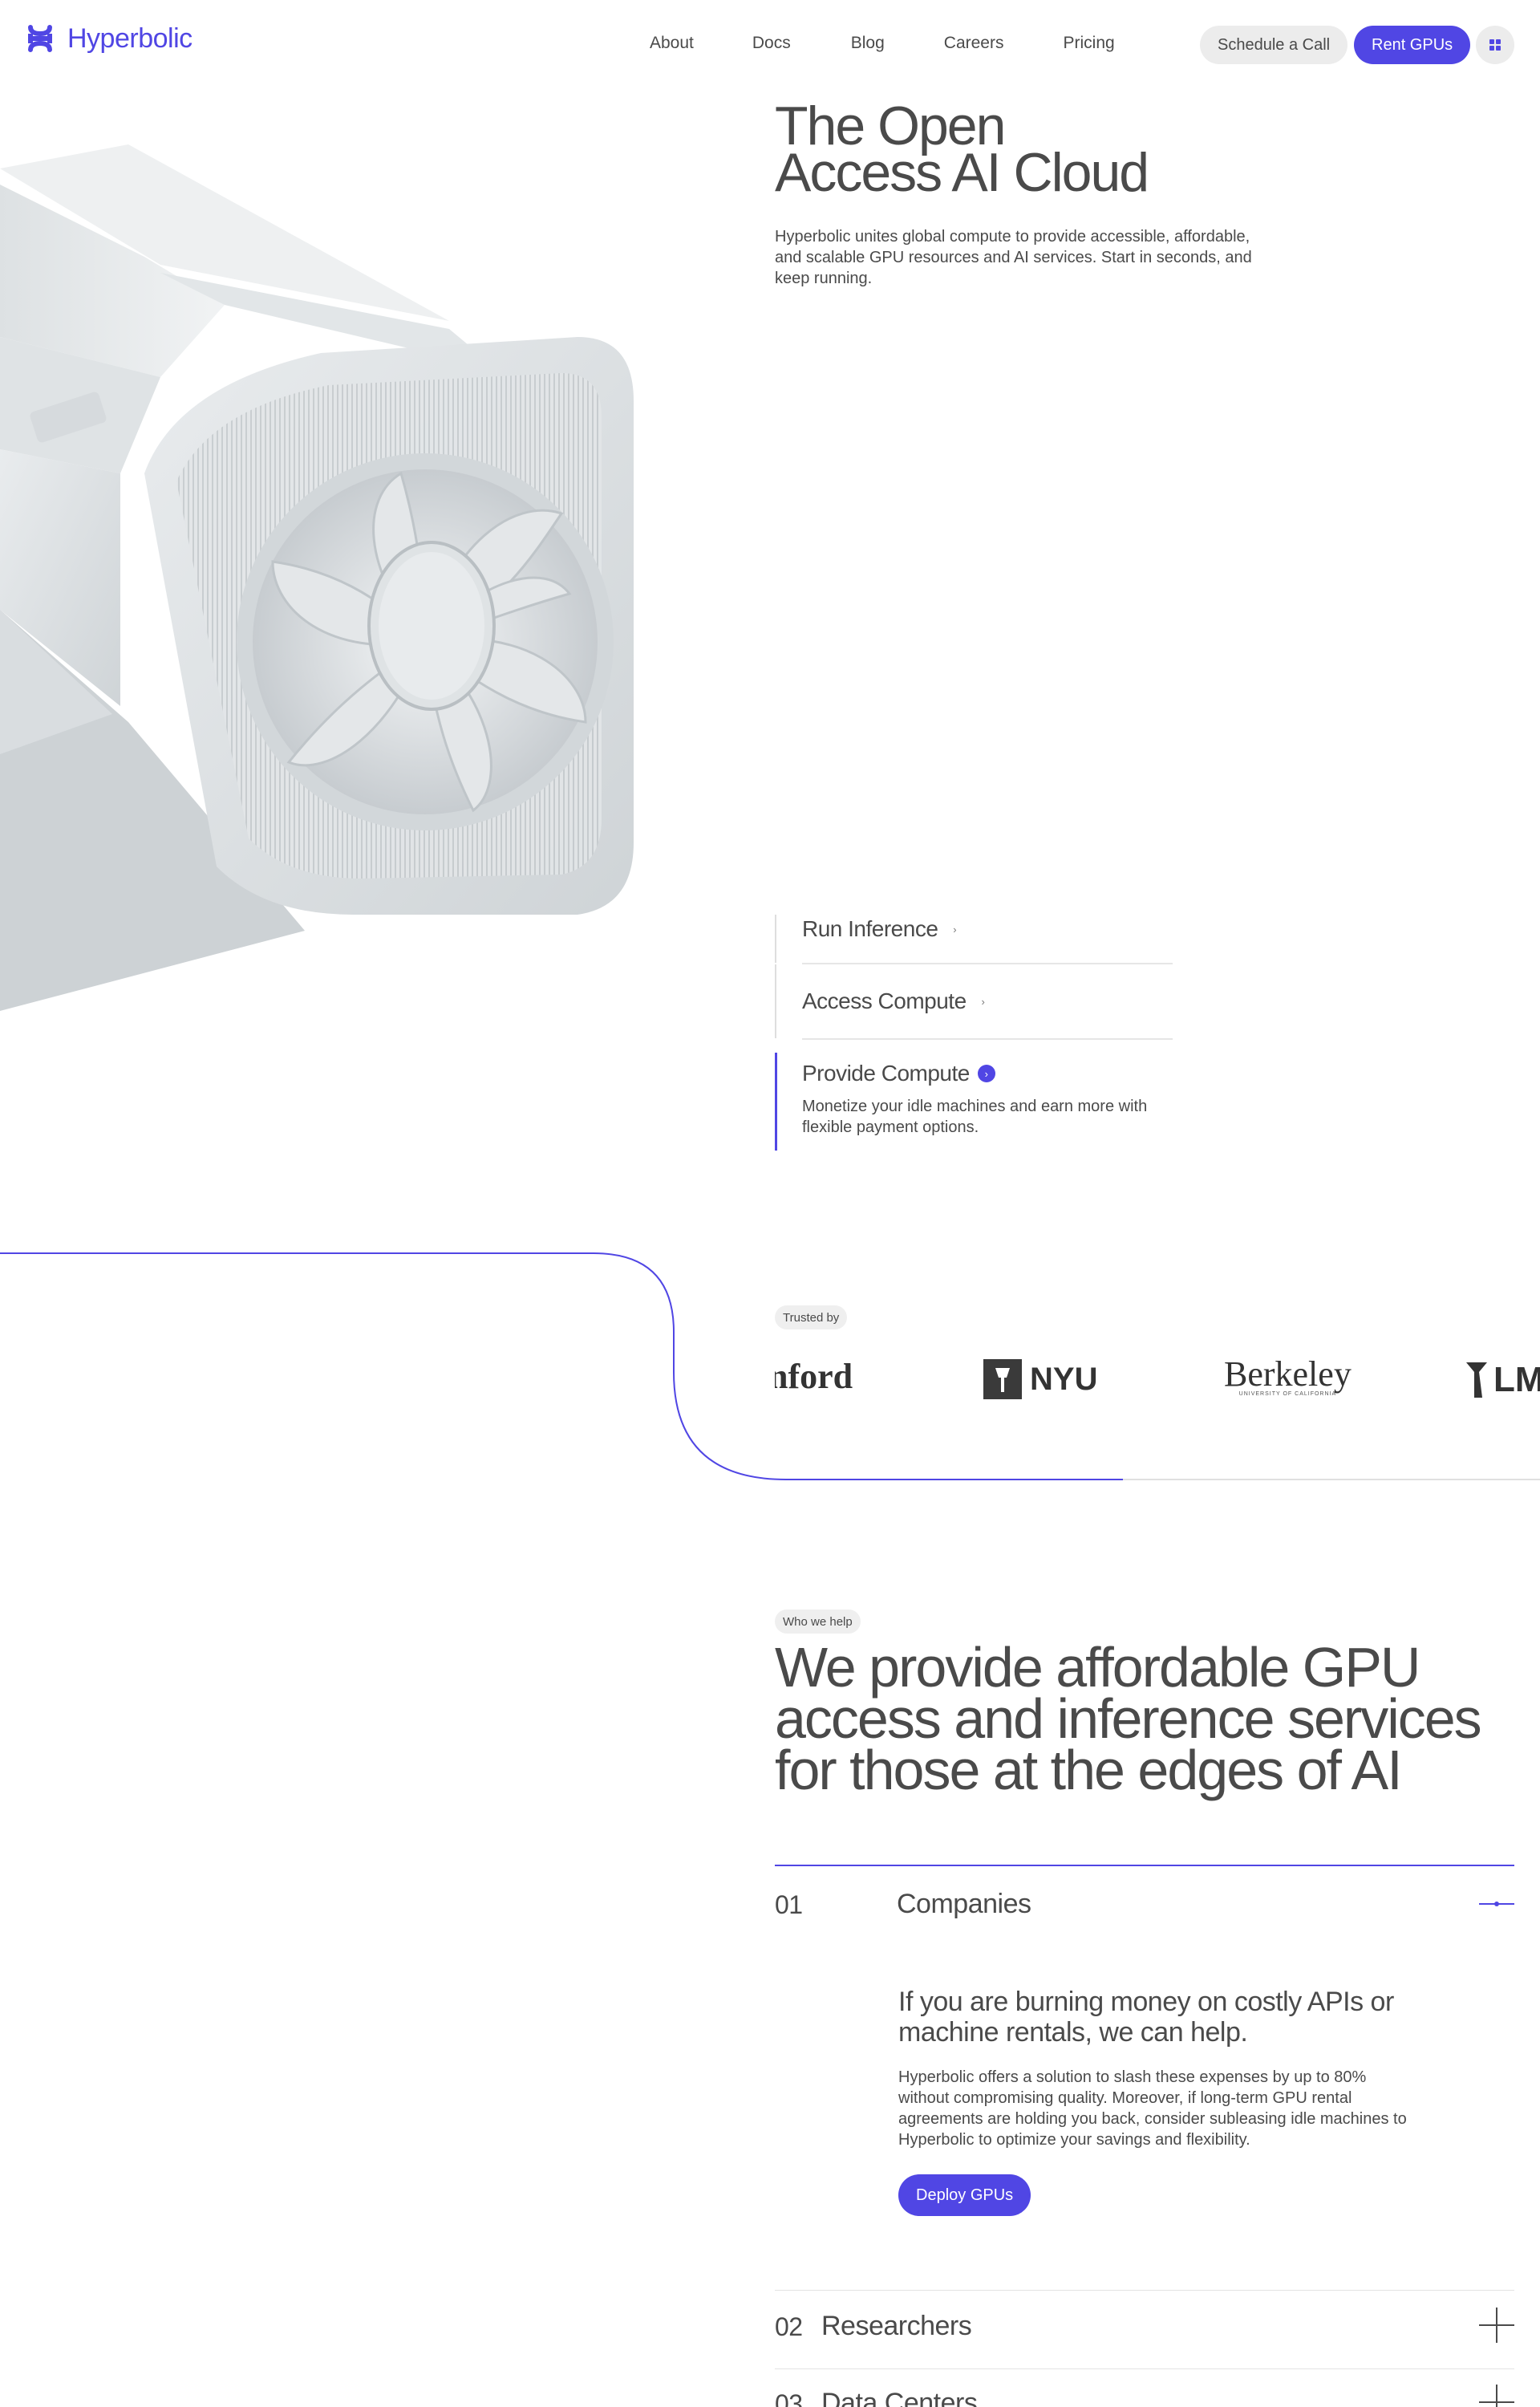 The image size is (1540, 2407). I want to click on grid-icon, so click(1495, 45).